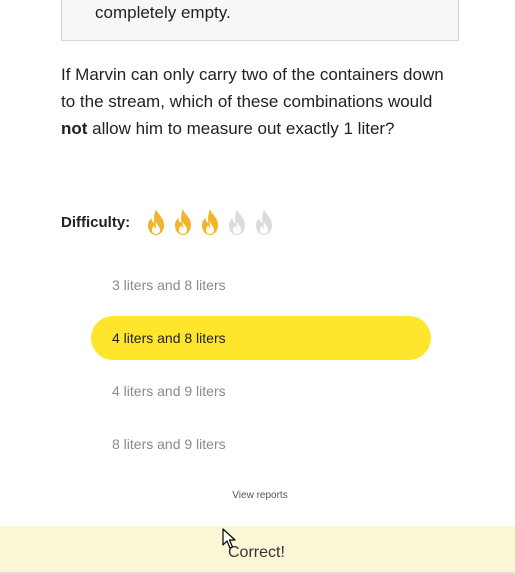 The height and width of the screenshot is (574, 515). I want to click on feedback-text: Correct!, so click(256, 552).